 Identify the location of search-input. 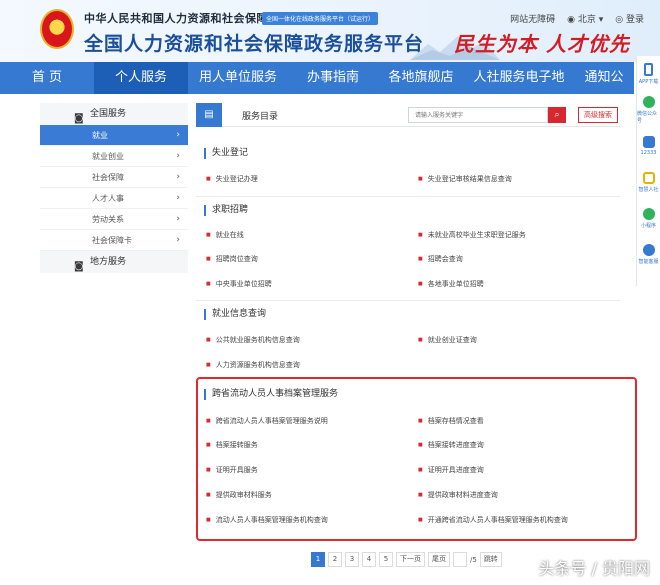
(478, 115).